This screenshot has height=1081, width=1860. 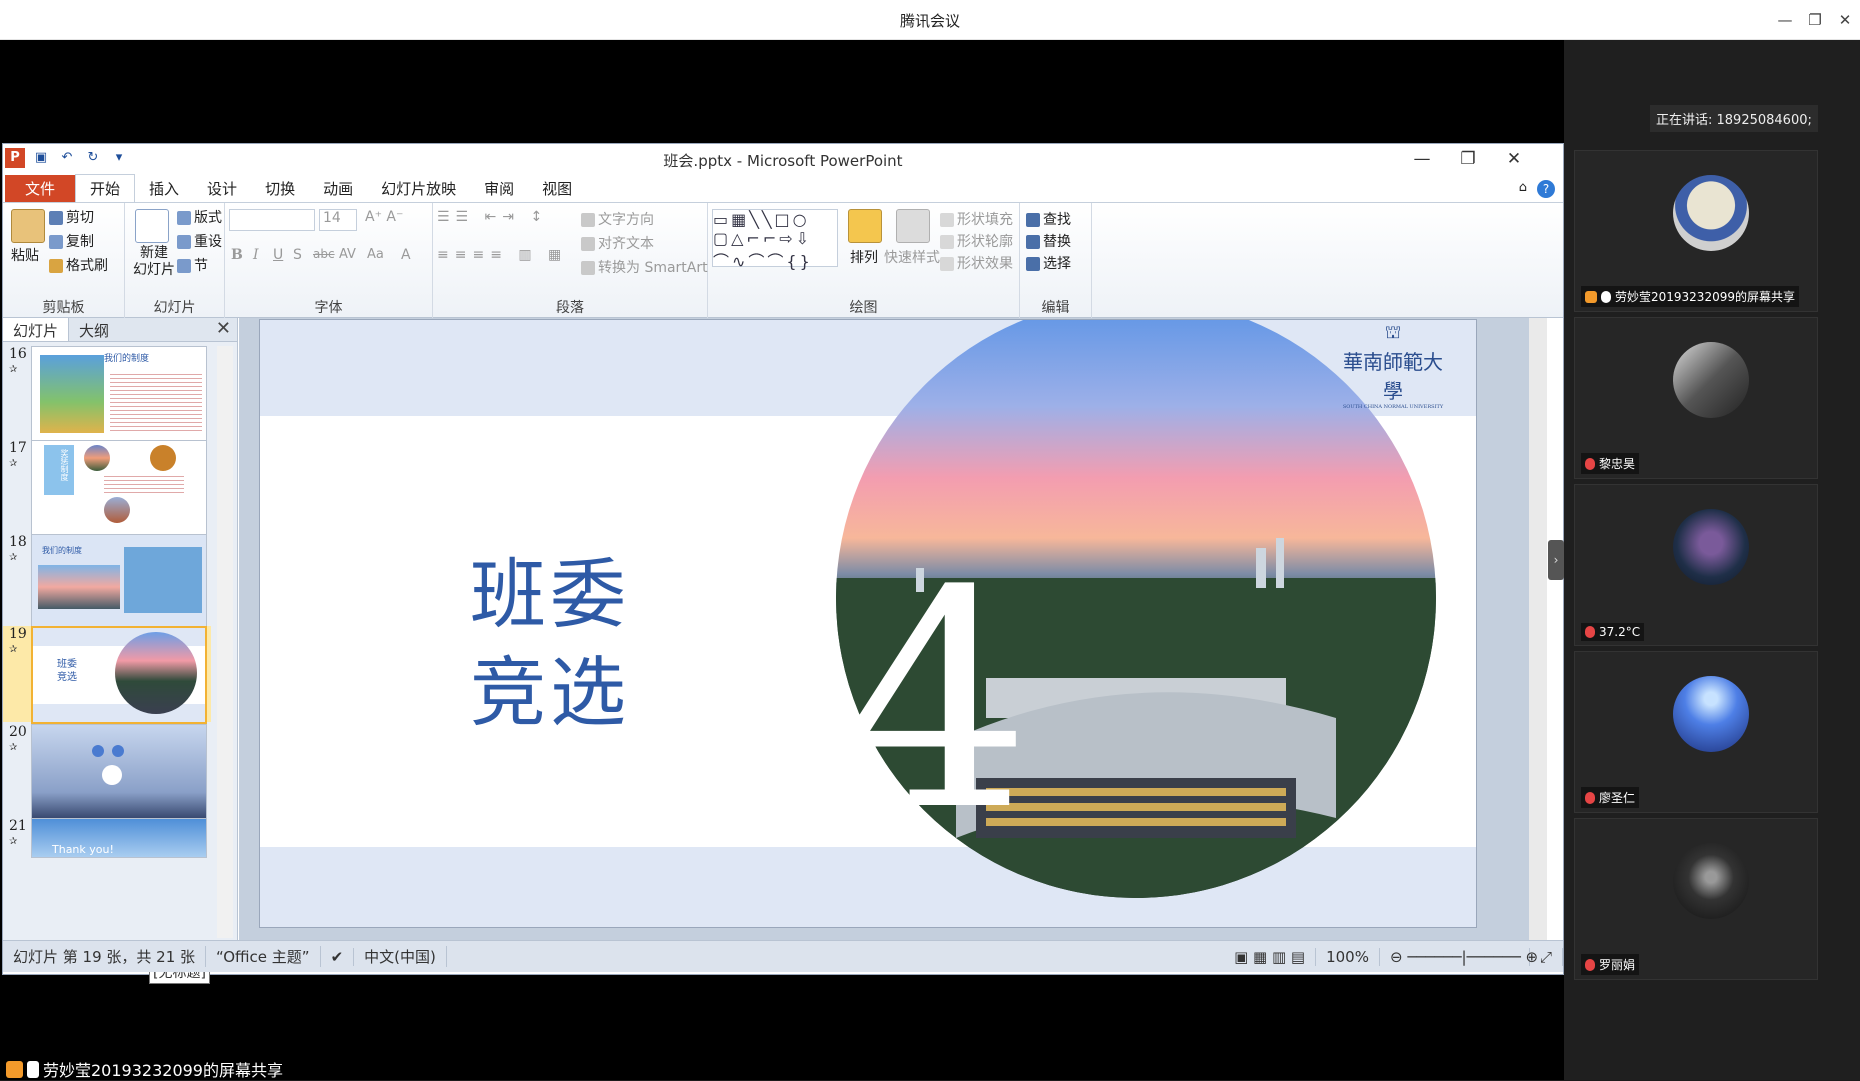 I want to click on participant-tile: 黎忠昊, so click(x=1696, y=398).